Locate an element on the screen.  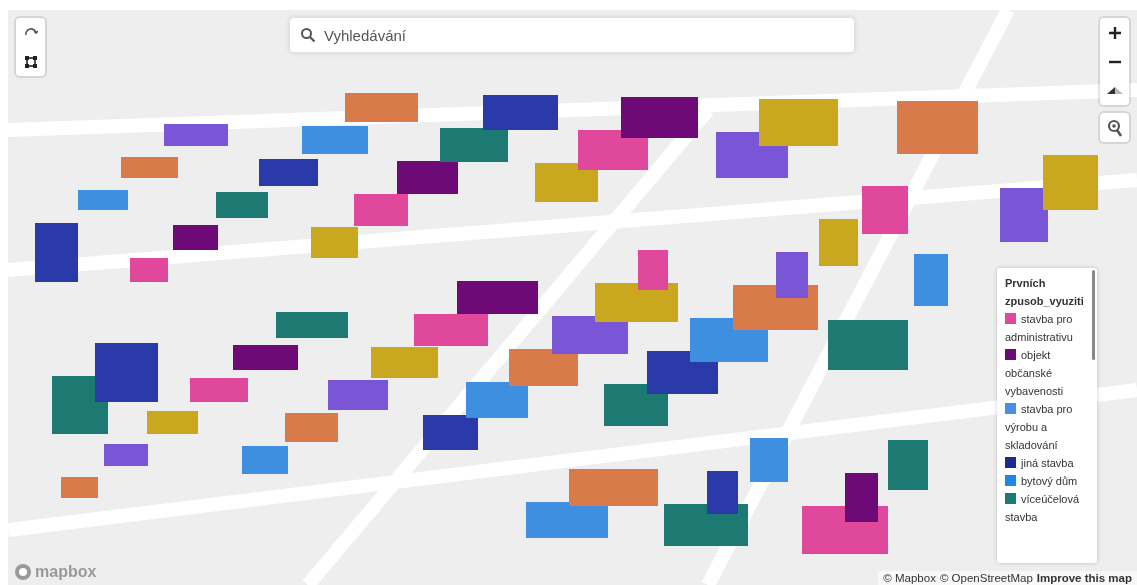
scrollbar is located at coordinates (1093, 315).